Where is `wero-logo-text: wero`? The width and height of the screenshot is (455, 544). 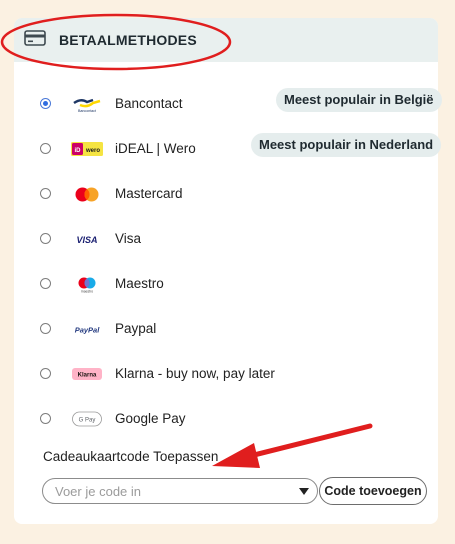 wero-logo-text: wero is located at coordinates (92, 151).